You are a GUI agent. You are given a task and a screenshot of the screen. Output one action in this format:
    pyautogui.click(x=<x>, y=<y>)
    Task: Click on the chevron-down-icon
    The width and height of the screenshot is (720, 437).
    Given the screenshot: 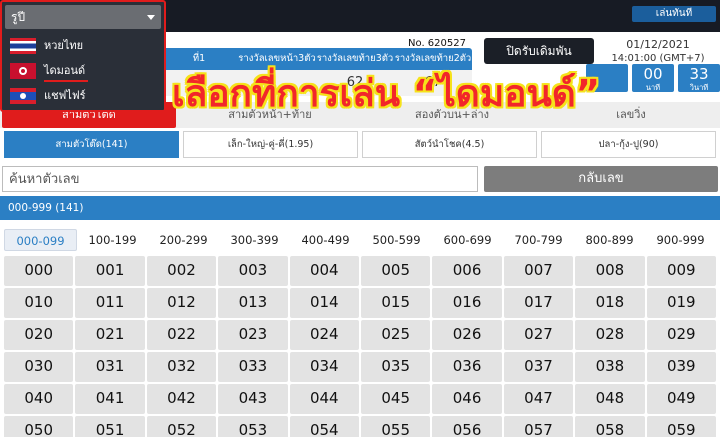 What is the action you would take?
    pyautogui.click(x=151, y=17)
    